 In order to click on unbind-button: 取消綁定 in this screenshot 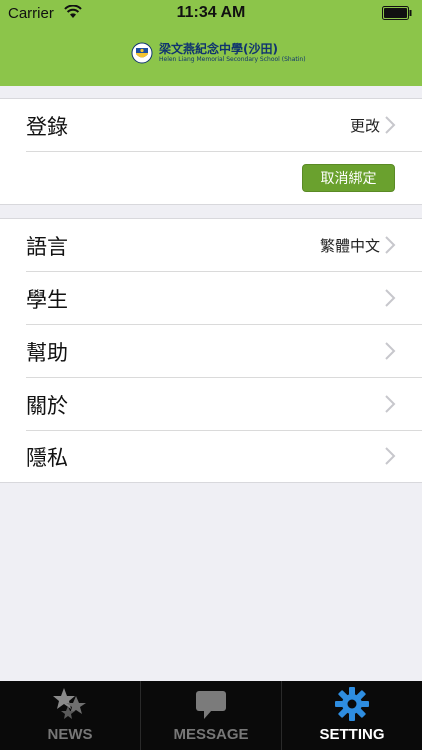, I will do `click(348, 178)`.